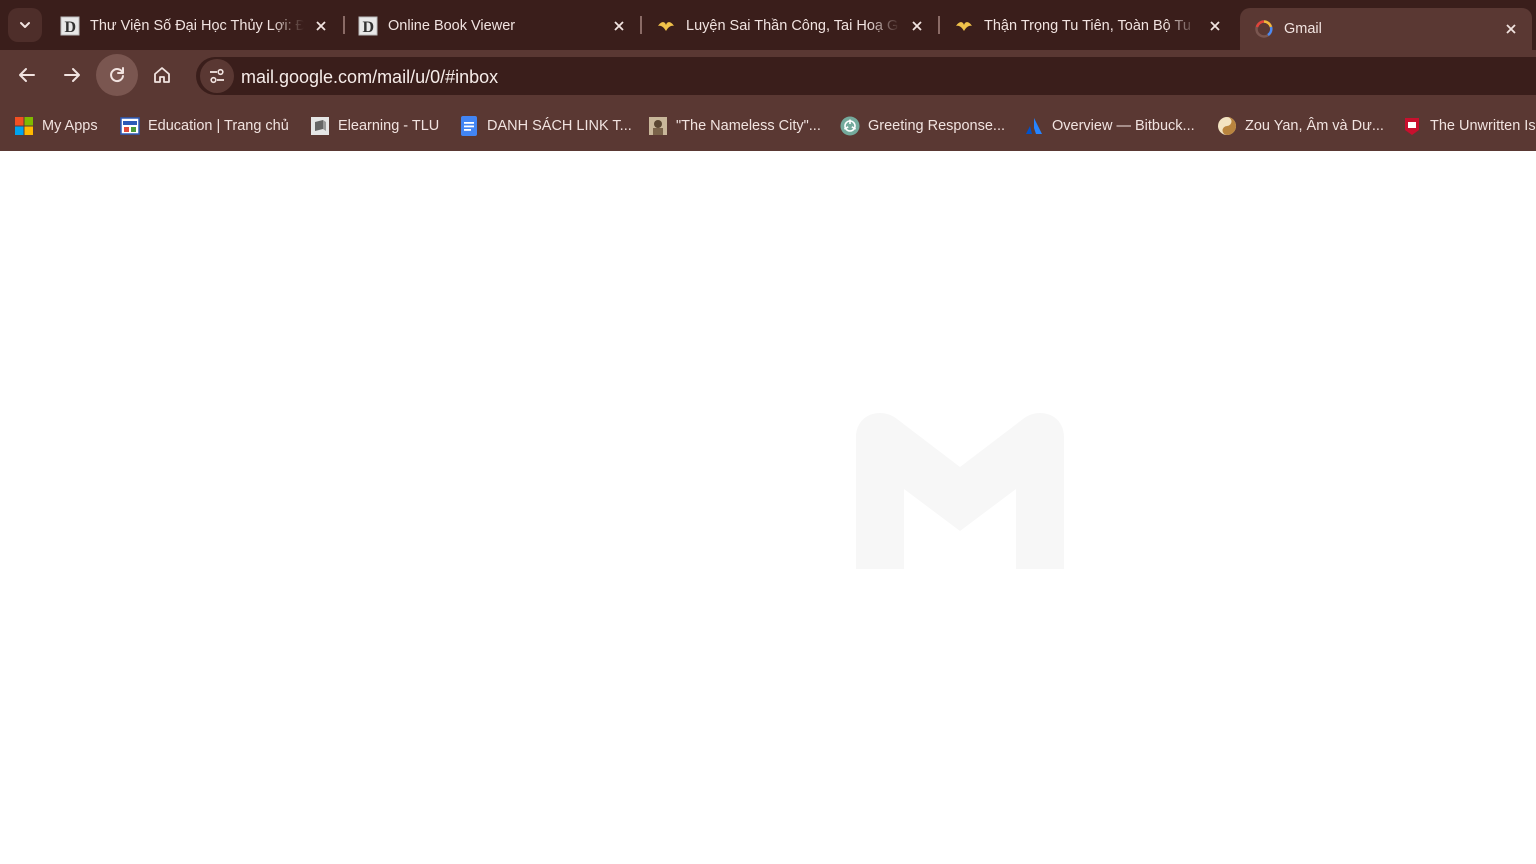 This screenshot has width=1536, height=864. I want to click on bookmark-the-unwritten: The Unwritten Is, so click(1469, 126).